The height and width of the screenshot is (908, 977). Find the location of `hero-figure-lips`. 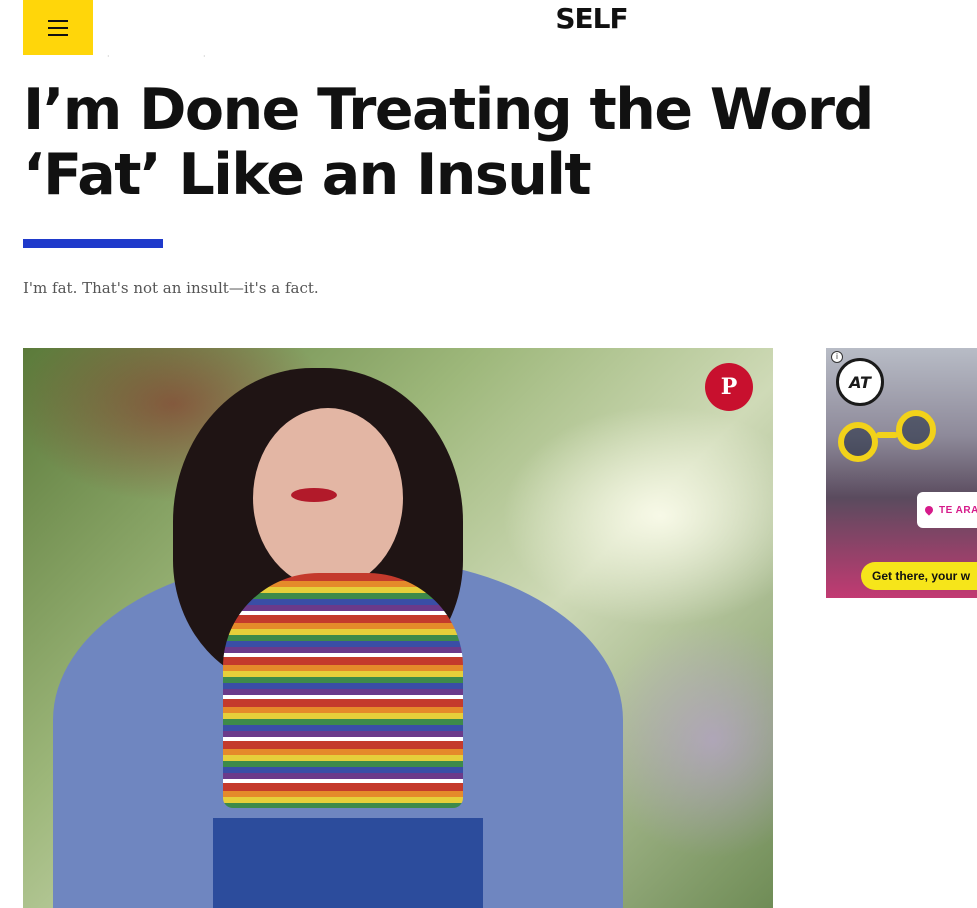

hero-figure-lips is located at coordinates (314, 495).